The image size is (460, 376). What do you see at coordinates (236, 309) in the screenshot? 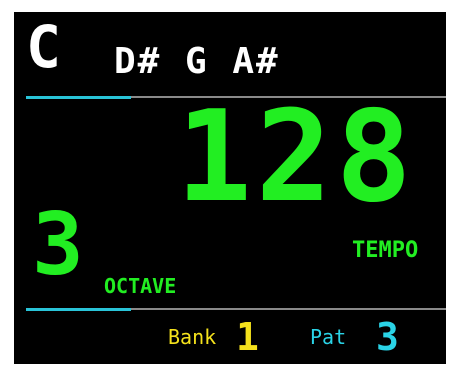
I see `divider-bottom` at bounding box center [236, 309].